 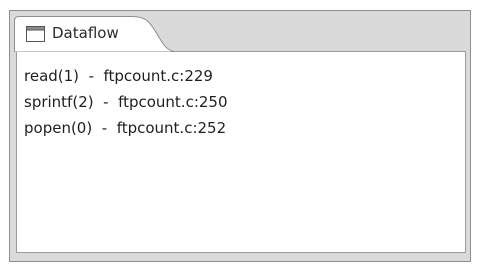 I want to click on tab-dataflow: Dataflow, so click(x=94, y=34).